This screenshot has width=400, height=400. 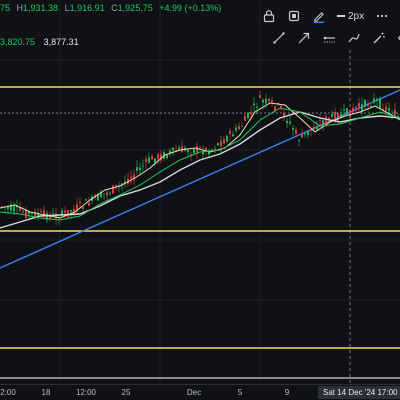 What do you see at coordinates (379, 38) in the screenshot?
I see `magic-wand-icon` at bounding box center [379, 38].